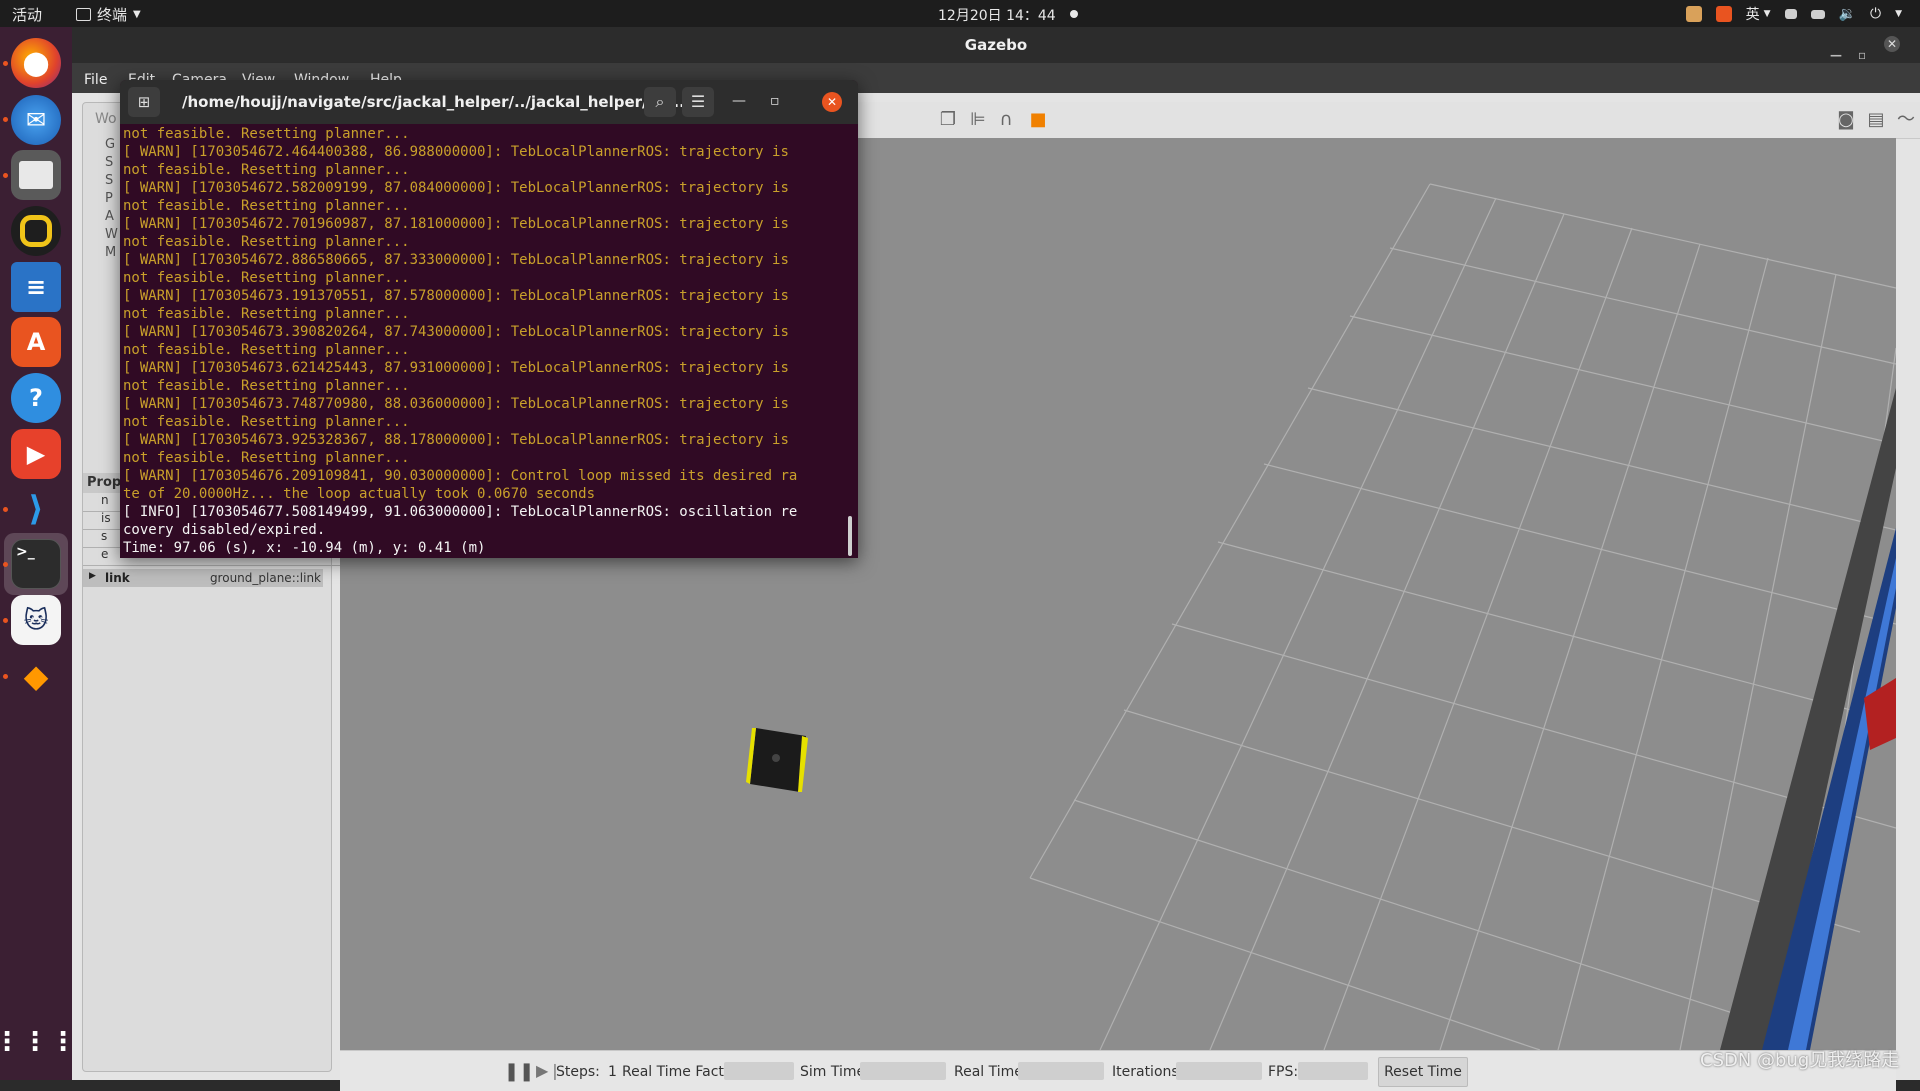 This screenshot has width=1920, height=1091. What do you see at coordinates (36, 120) in the screenshot?
I see `thunderbird-icon: ✉` at bounding box center [36, 120].